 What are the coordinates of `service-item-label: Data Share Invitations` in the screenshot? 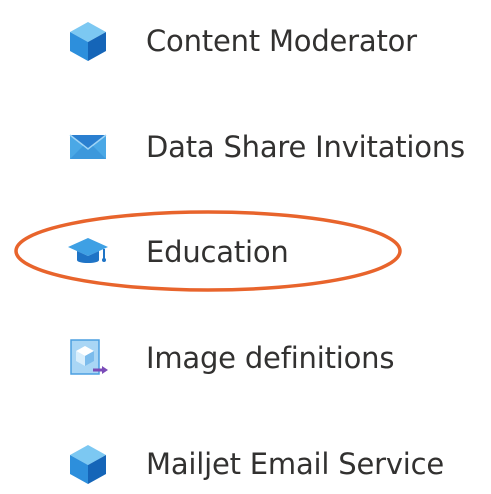 It's located at (305, 147).